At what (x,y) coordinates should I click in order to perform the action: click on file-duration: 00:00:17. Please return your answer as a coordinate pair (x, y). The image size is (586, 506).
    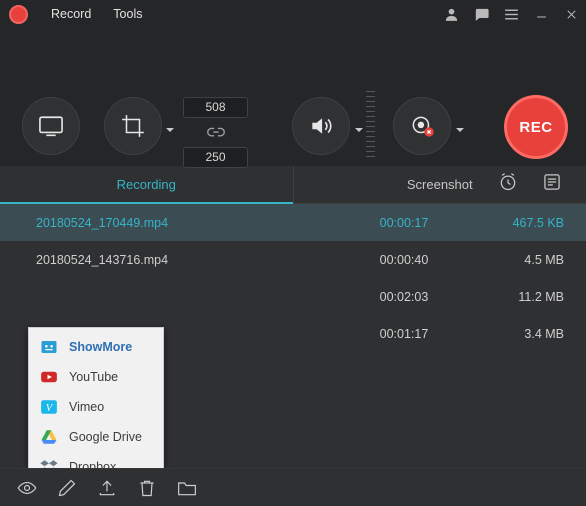
    Looking at the image, I should click on (404, 222).